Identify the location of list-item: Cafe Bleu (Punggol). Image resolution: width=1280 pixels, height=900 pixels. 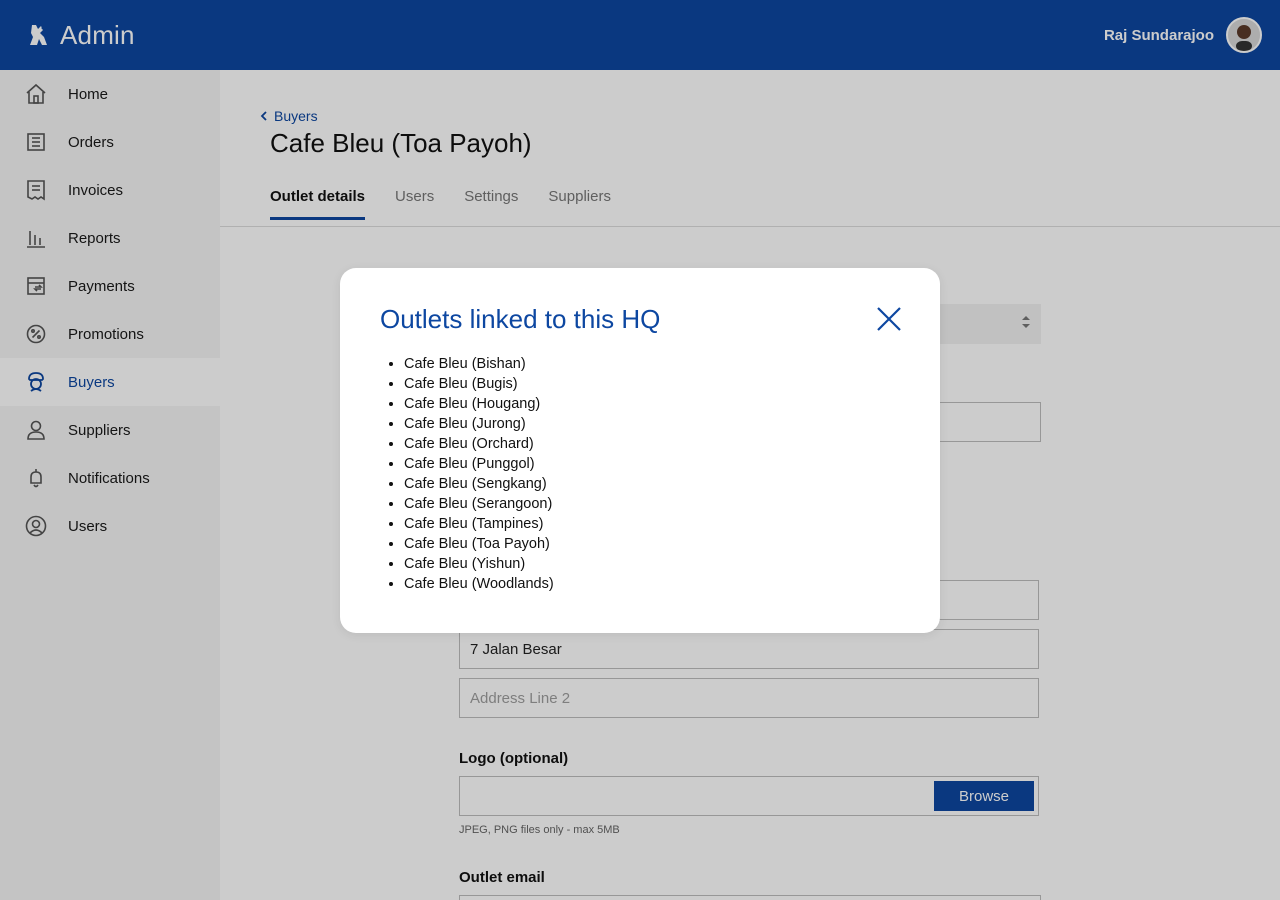
(479, 464).